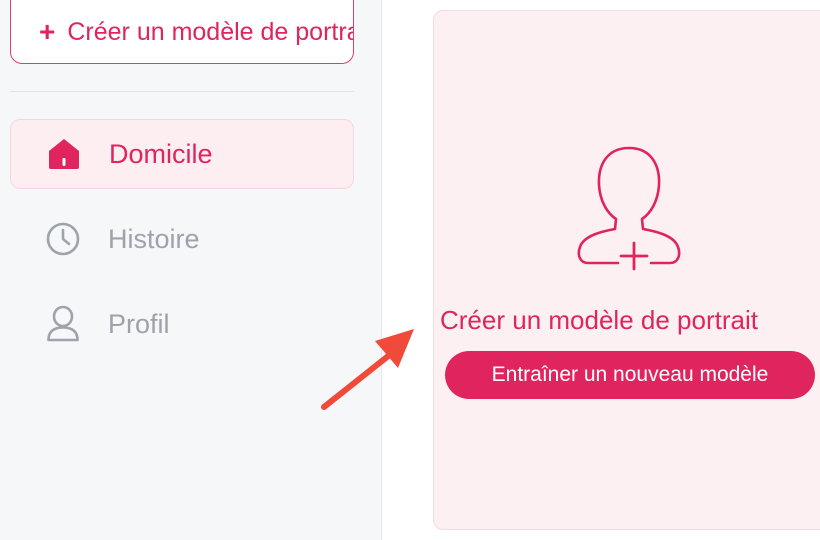 The image size is (820, 540). What do you see at coordinates (63, 239) in the screenshot?
I see `clock-icon` at bounding box center [63, 239].